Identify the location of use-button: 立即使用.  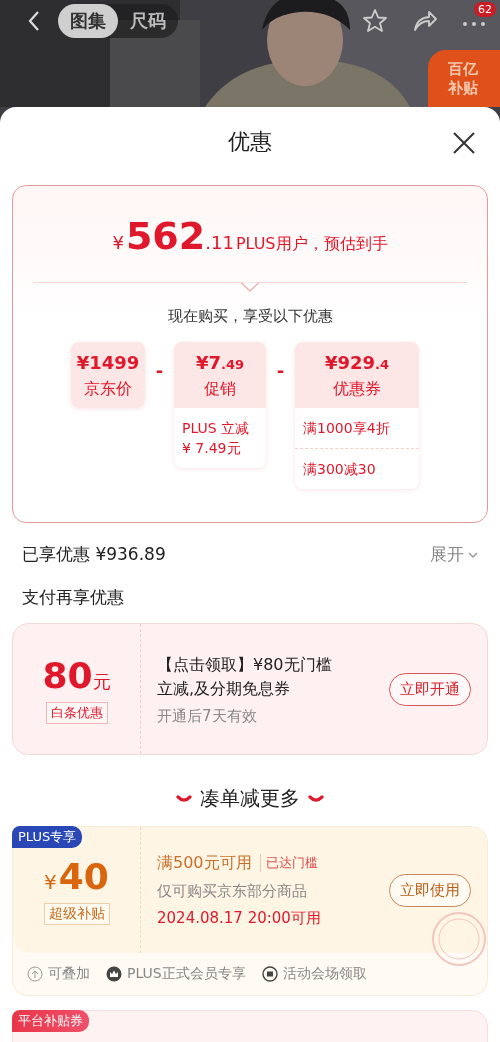
(430, 890).